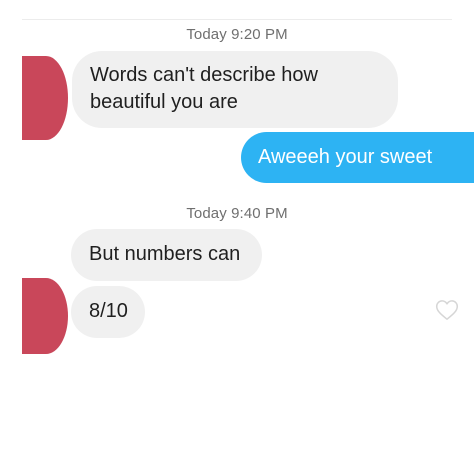  Describe the element at coordinates (108, 312) in the screenshot. I see `received-message-bubble: 8/10` at that location.